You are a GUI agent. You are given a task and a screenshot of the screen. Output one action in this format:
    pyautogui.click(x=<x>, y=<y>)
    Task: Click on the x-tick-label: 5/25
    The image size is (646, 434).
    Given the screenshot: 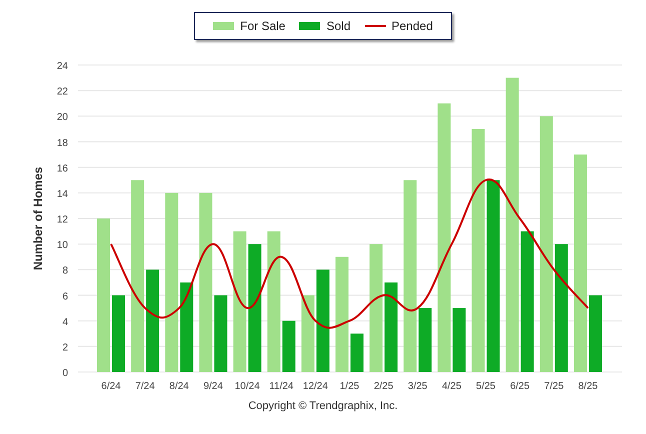 What is the action you would take?
    pyautogui.click(x=486, y=385)
    